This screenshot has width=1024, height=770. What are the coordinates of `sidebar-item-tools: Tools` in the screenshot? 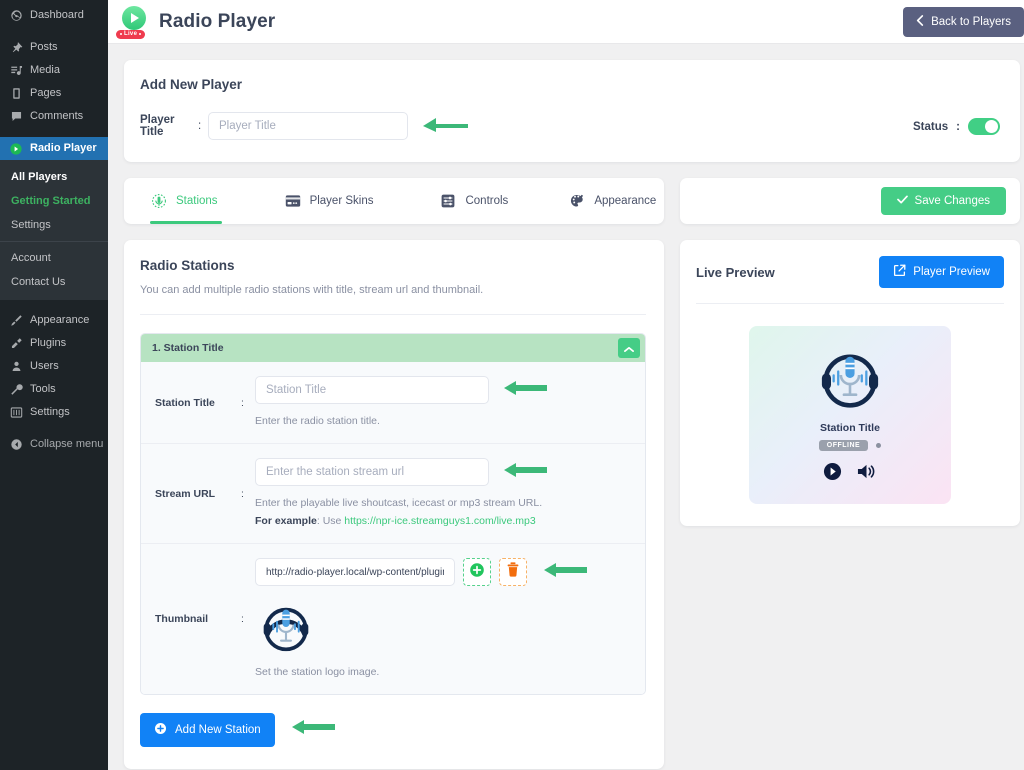 It's located at (54, 389).